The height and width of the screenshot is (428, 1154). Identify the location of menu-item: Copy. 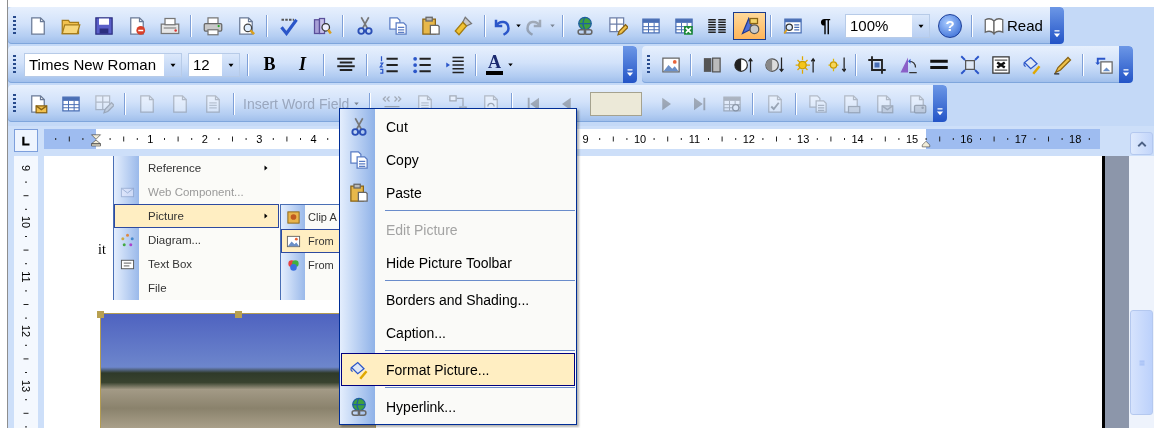
(458, 159).